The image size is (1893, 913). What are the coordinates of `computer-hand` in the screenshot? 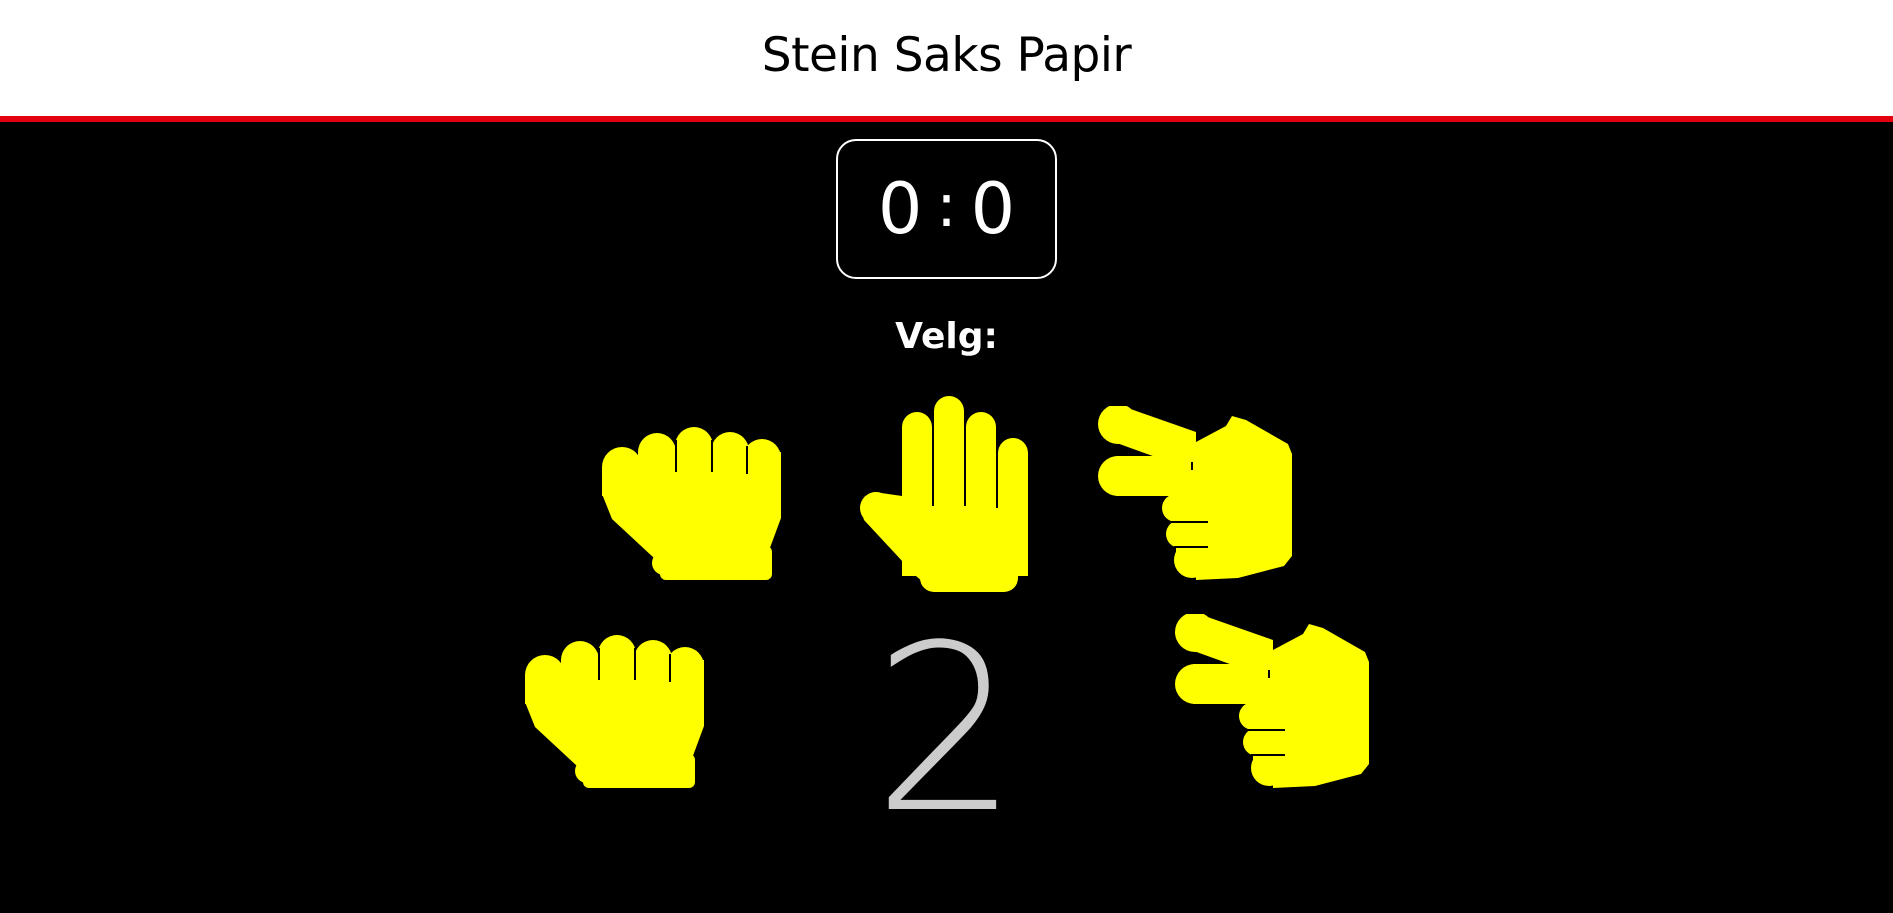 It's located at (1271, 701).